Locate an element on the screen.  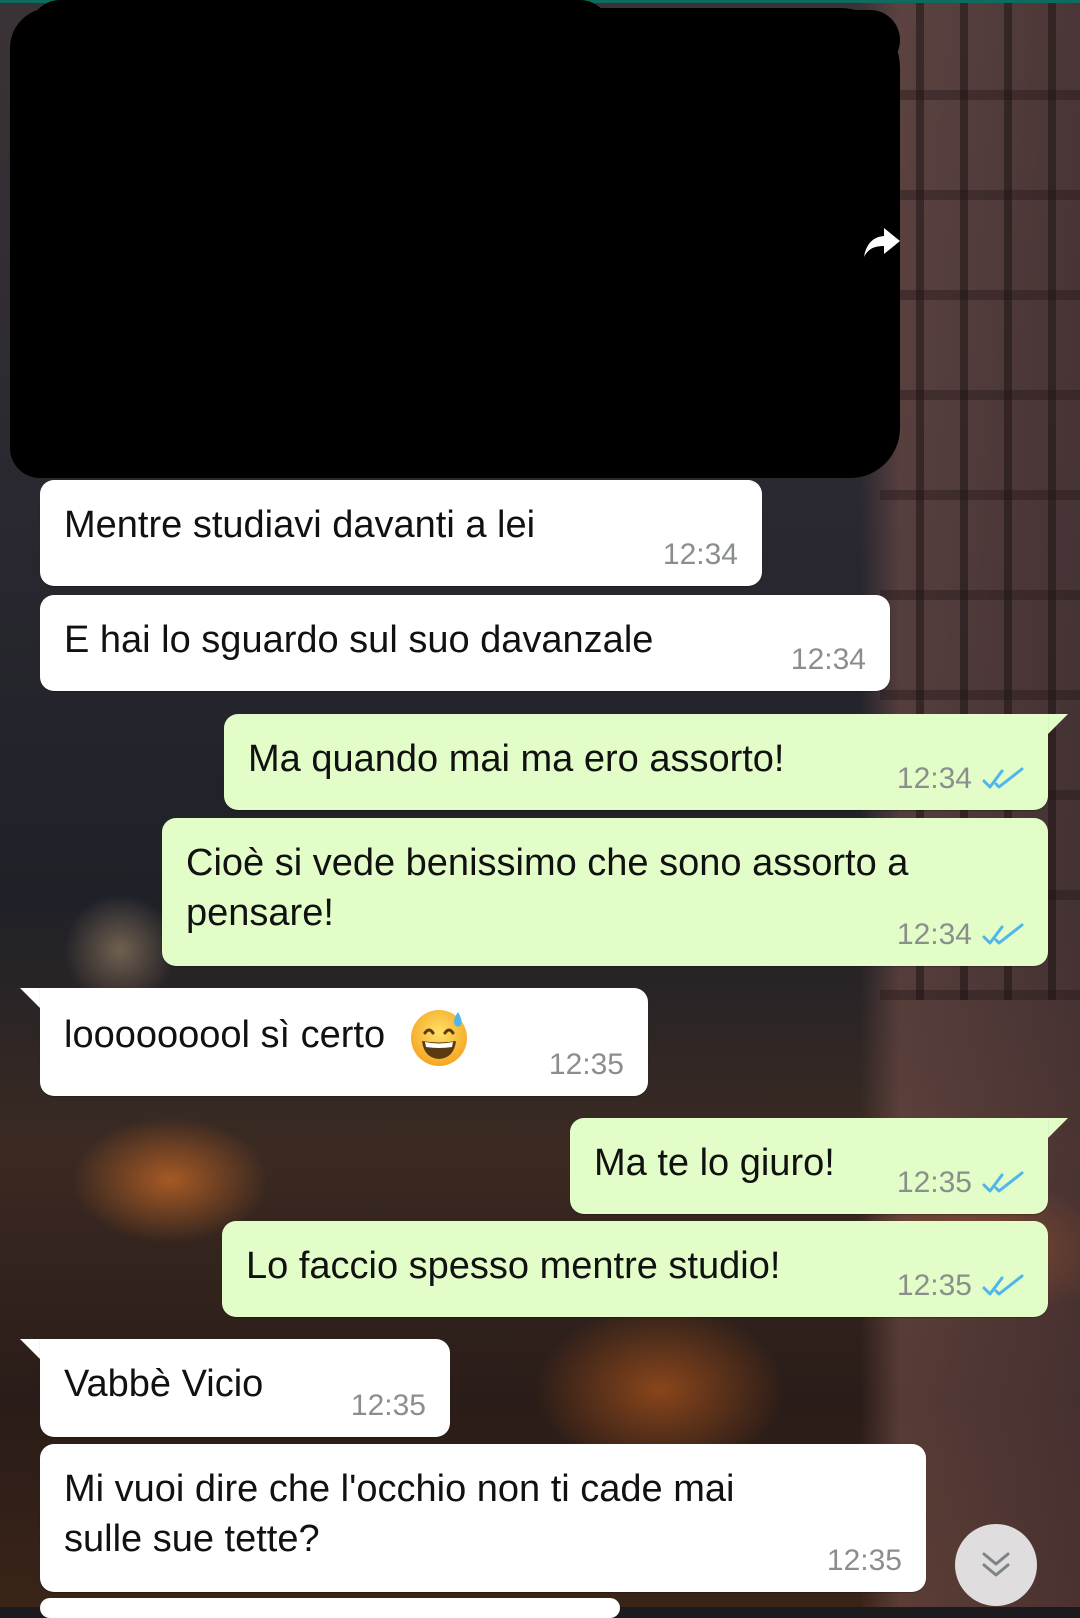
message-bubble-incoming: Vabbè Vicio 12:35 is located at coordinates (245, 1388).